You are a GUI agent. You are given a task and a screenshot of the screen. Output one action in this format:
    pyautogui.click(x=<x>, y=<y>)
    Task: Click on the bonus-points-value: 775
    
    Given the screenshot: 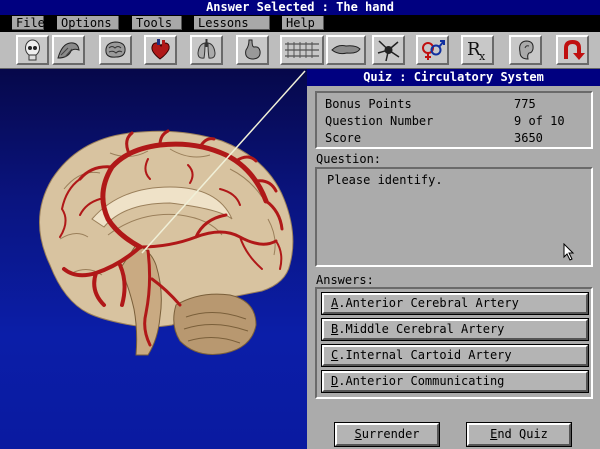 What is the action you would take?
    pyautogui.click(x=525, y=104)
    